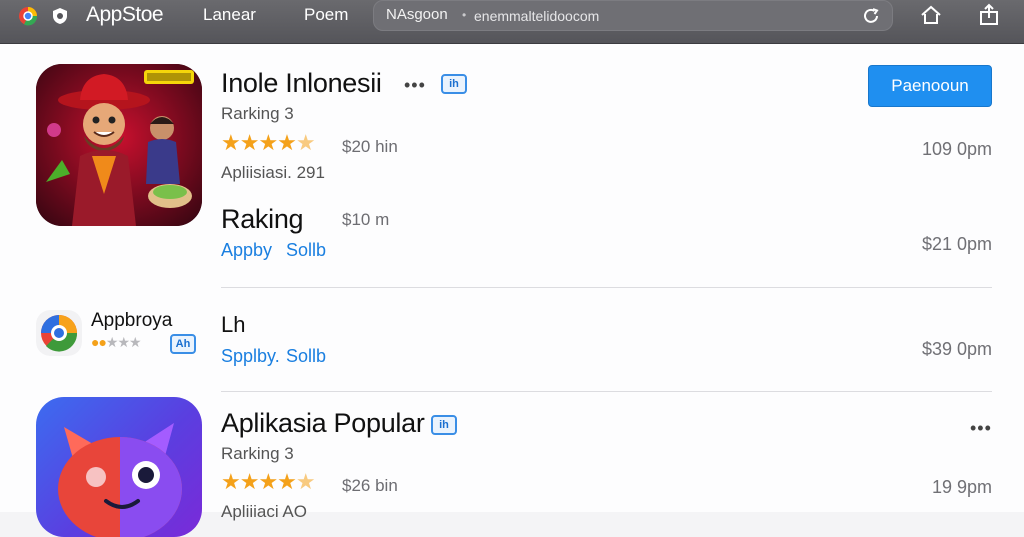 The width and height of the screenshot is (1024, 537). Describe the element at coordinates (956, 349) in the screenshot. I see `small-app-time: $39 0pm` at that location.